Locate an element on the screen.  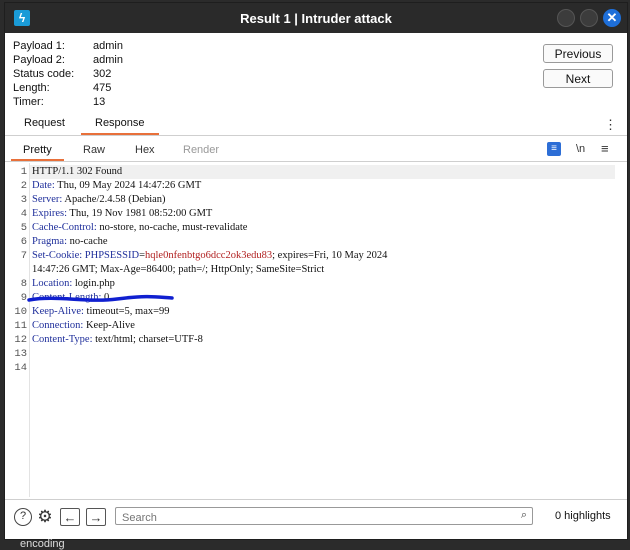
header-name: Set-Cookie: is located at coordinates (57, 255).